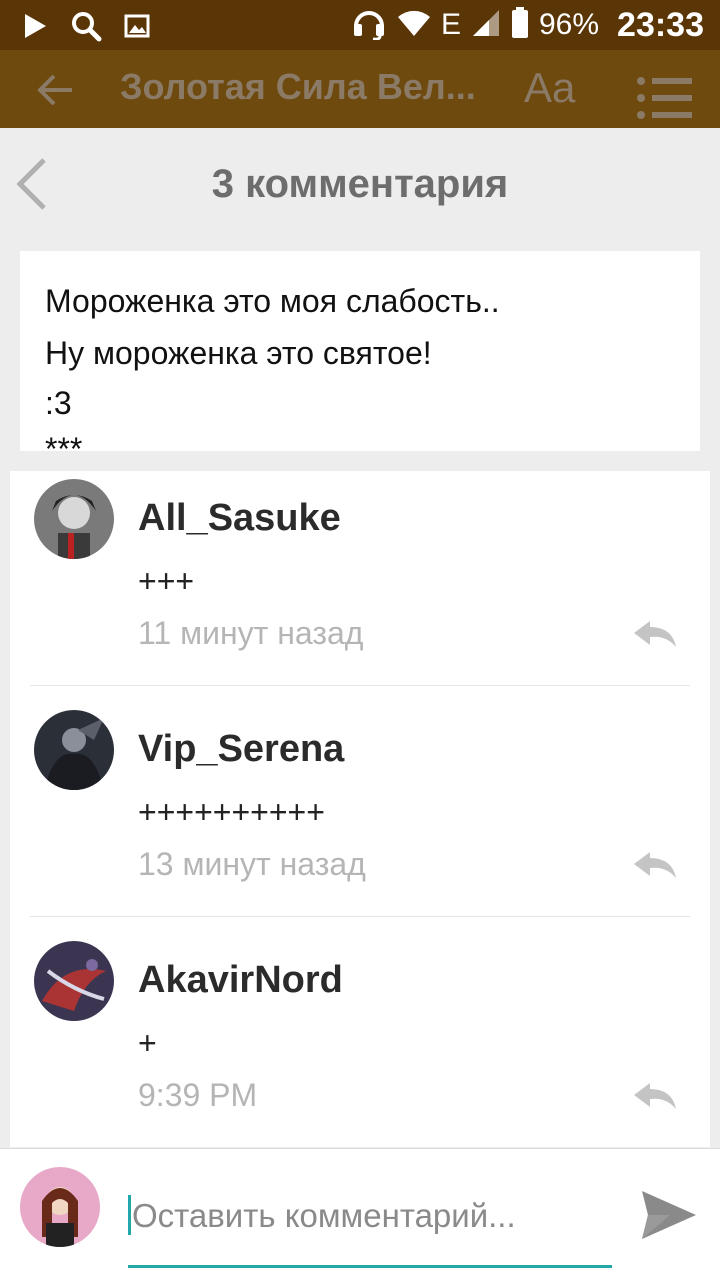 Image resolution: width=720 pixels, height=1281 pixels. I want to click on battery-percent: 96%, so click(569, 24).